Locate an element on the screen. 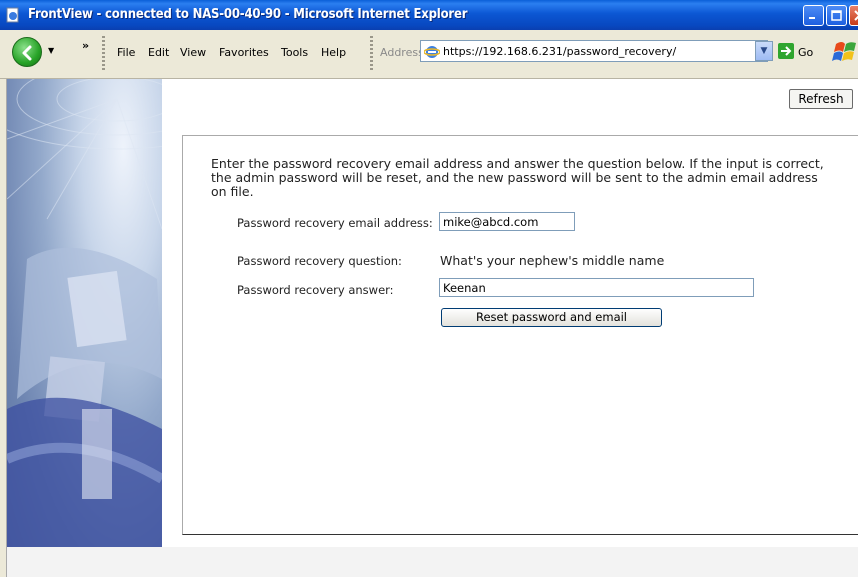  menu-help: Help is located at coordinates (333, 52).